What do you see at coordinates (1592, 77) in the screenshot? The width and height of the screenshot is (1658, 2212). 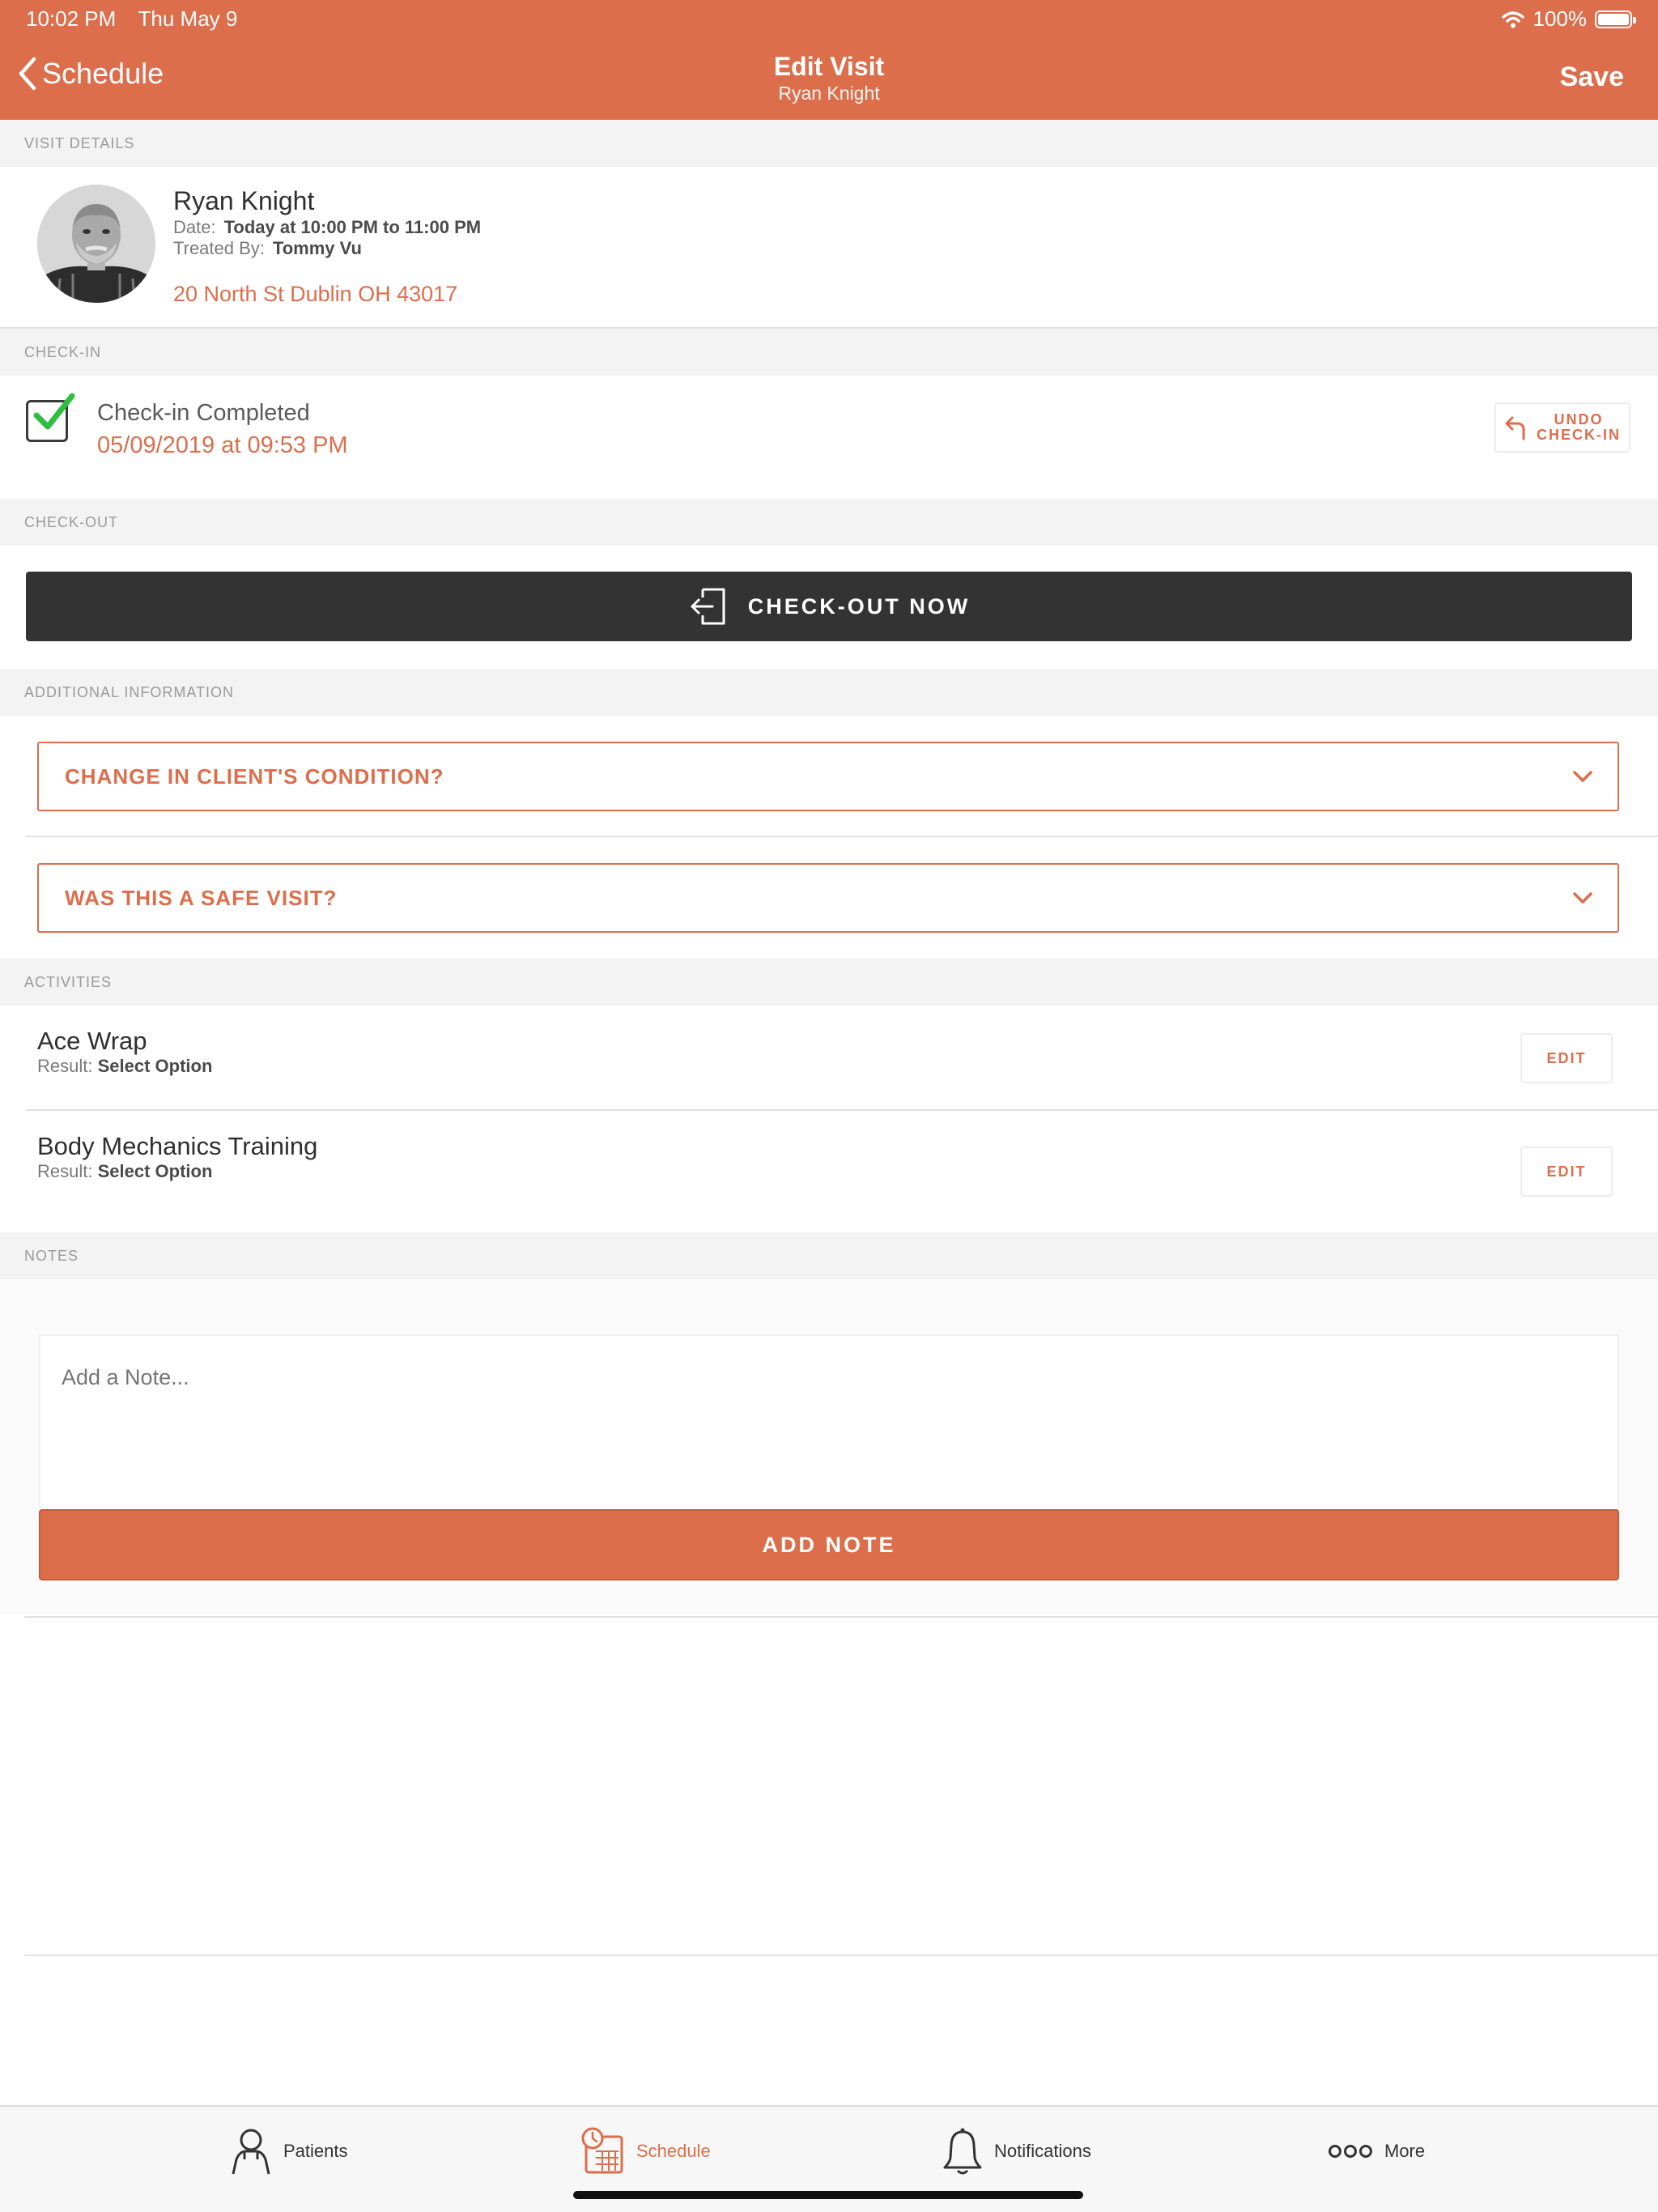 I see `save-button: Save` at bounding box center [1592, 77].